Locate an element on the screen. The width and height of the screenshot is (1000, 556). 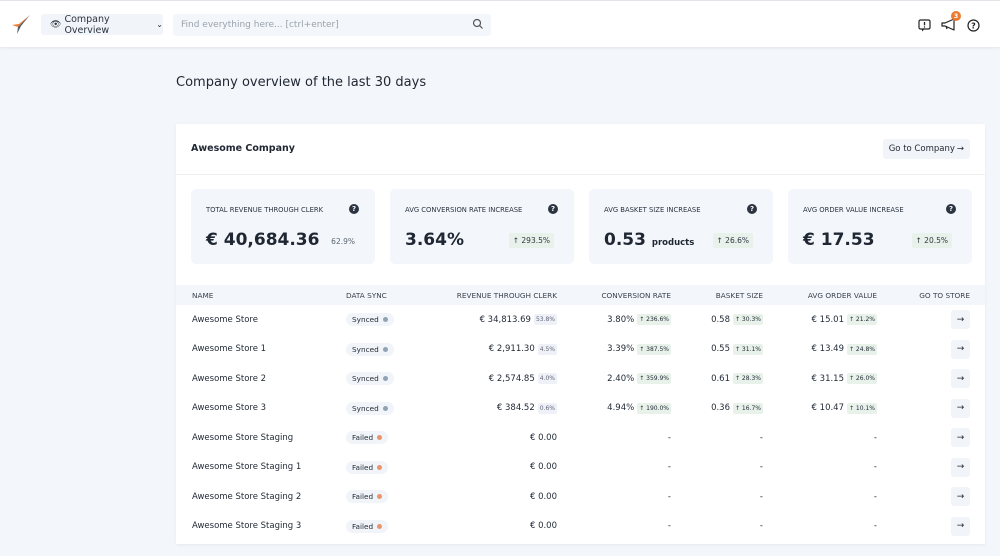
kpi-value-text: € 17.53 is located at coordinates (839, 240).